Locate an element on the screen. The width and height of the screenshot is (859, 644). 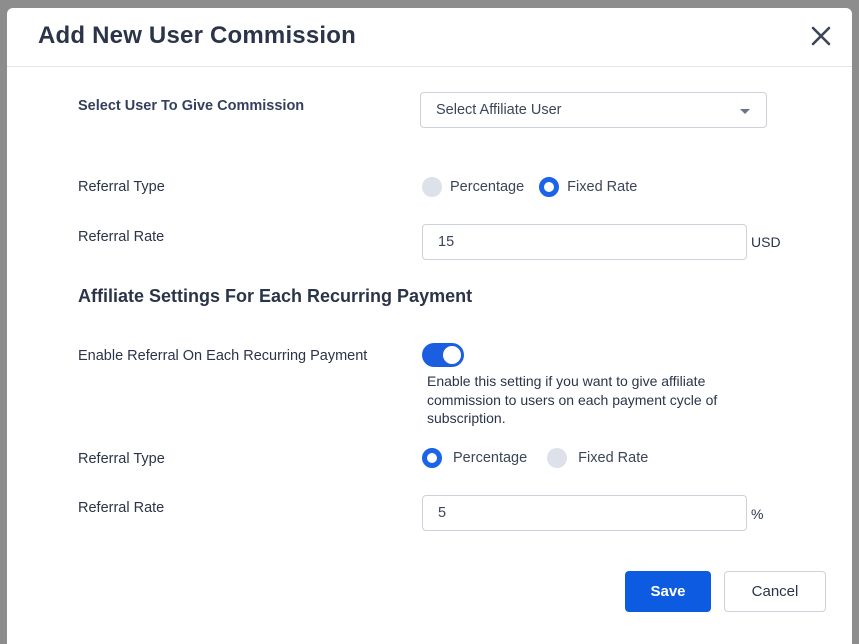
save-button: Save is located at coordinates (668, 591).